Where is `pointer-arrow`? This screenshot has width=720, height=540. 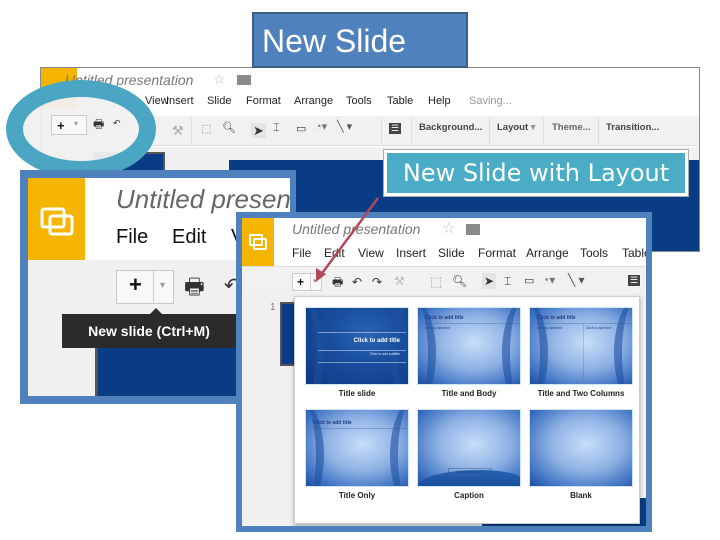
pointer-arrow is located at coordinates (348, 239).